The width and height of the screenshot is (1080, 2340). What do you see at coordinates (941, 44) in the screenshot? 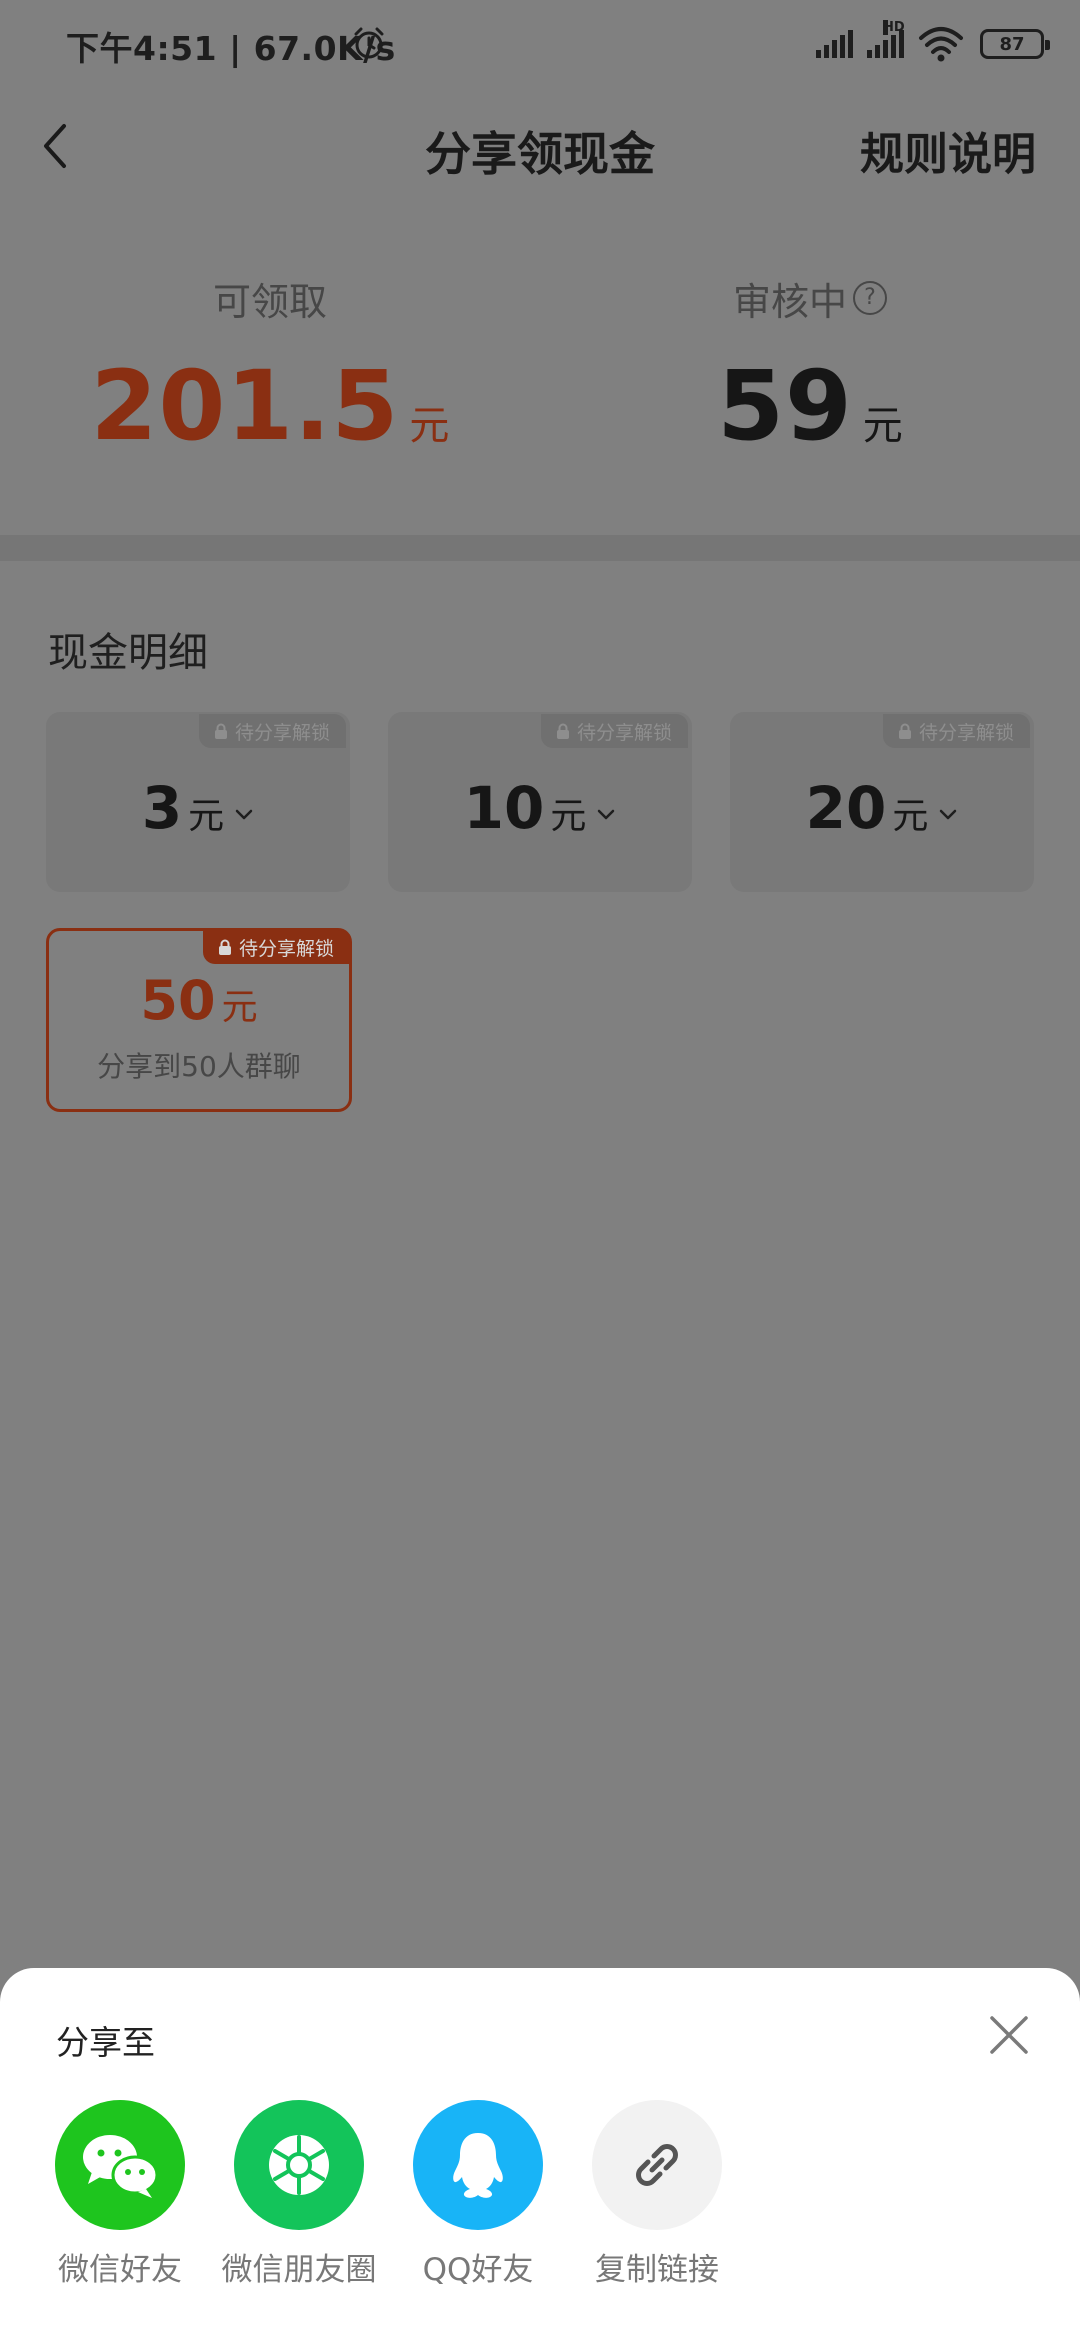
I see `wifi-icon` at bounding box center [941, 44].